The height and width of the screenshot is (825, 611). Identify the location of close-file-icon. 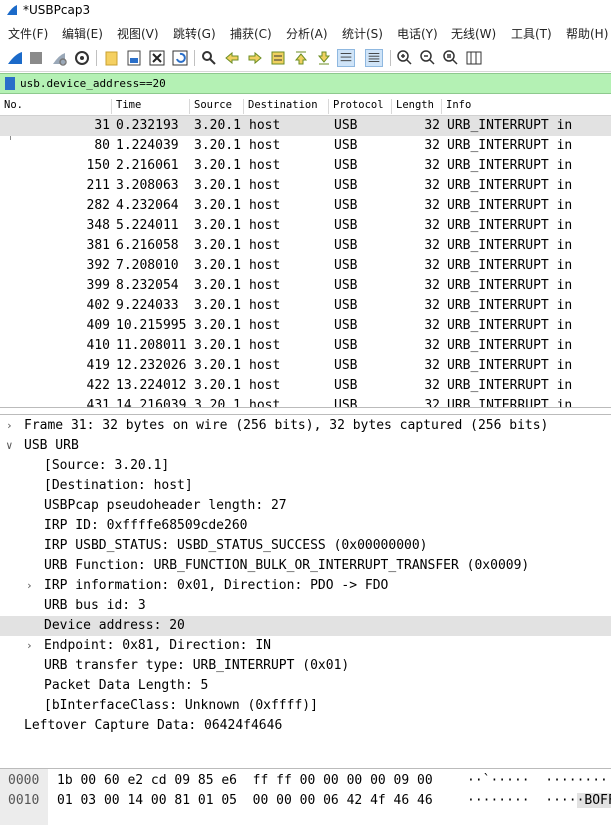
(157, 58).